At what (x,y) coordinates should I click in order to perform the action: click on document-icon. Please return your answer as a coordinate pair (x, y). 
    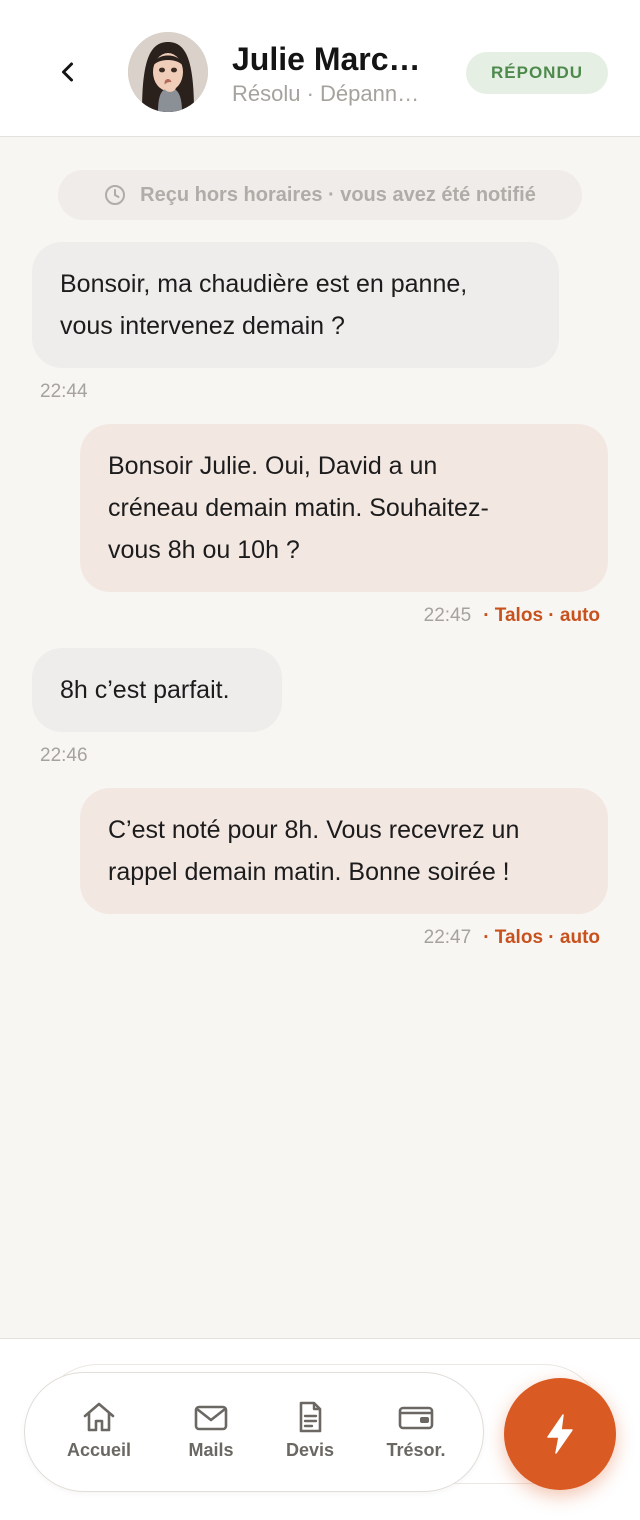
    Looking at the image, I should click on (310, 1417).